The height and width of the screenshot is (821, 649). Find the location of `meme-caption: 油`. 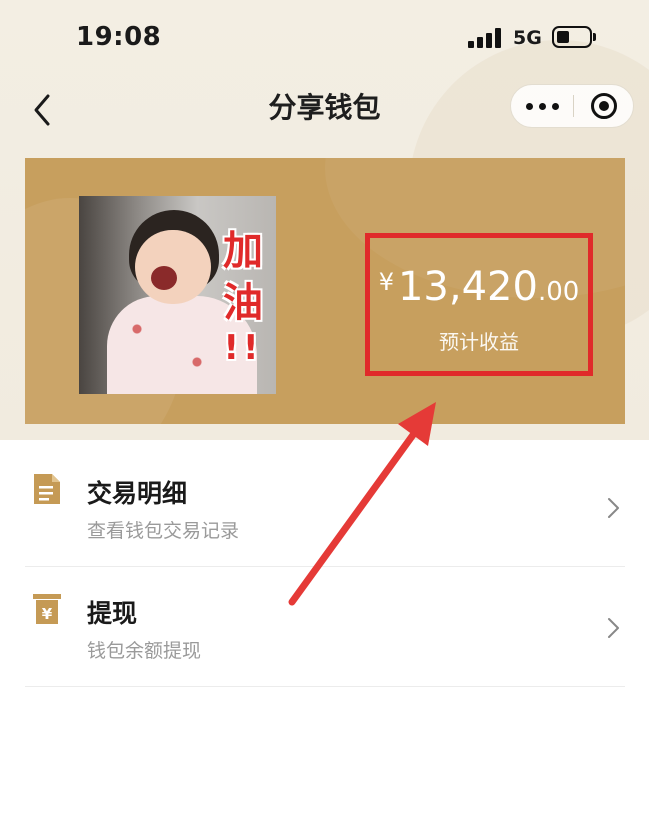

meme-caption: 油 is located at coordinates (243, 303).